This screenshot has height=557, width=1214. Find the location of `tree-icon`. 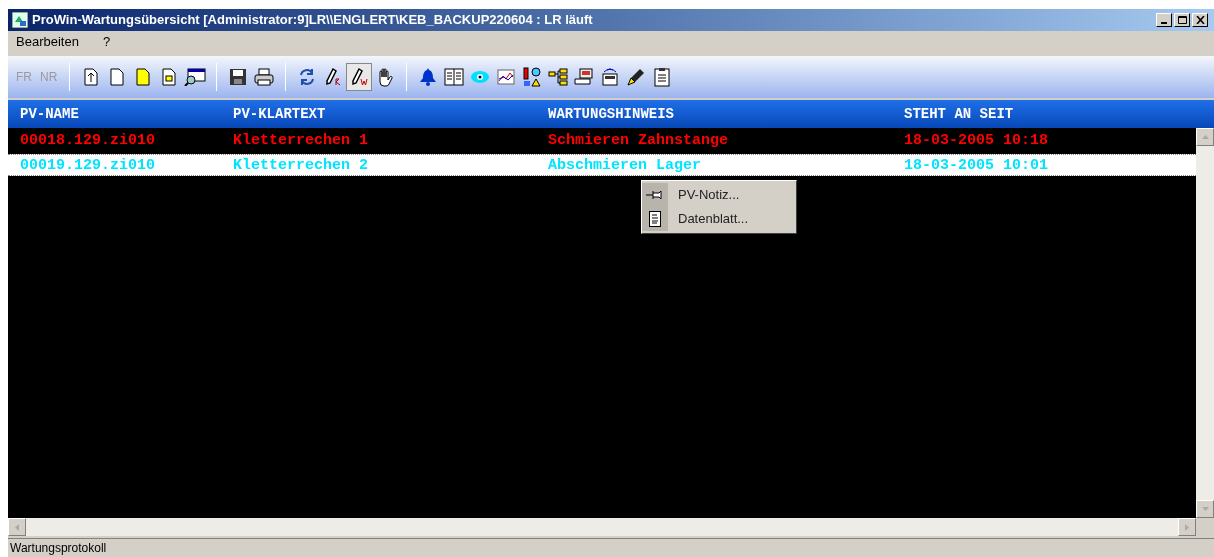

tree-icon is located at coordinates (558, 77).